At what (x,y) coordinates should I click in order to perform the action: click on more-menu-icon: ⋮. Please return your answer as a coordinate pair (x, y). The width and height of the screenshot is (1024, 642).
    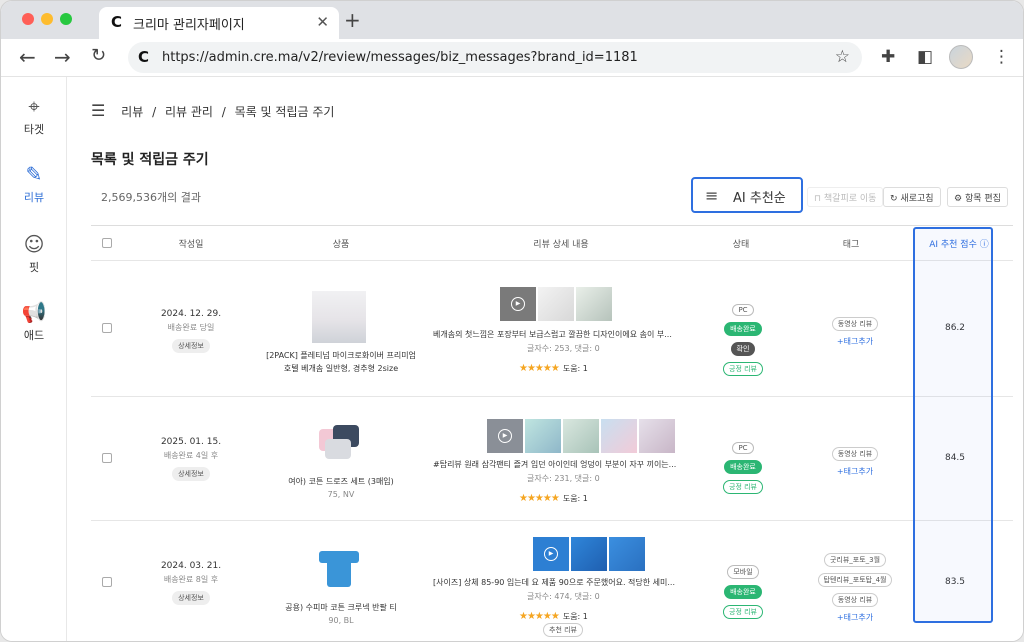
    Looking at the image, I should click on (1001, 57).